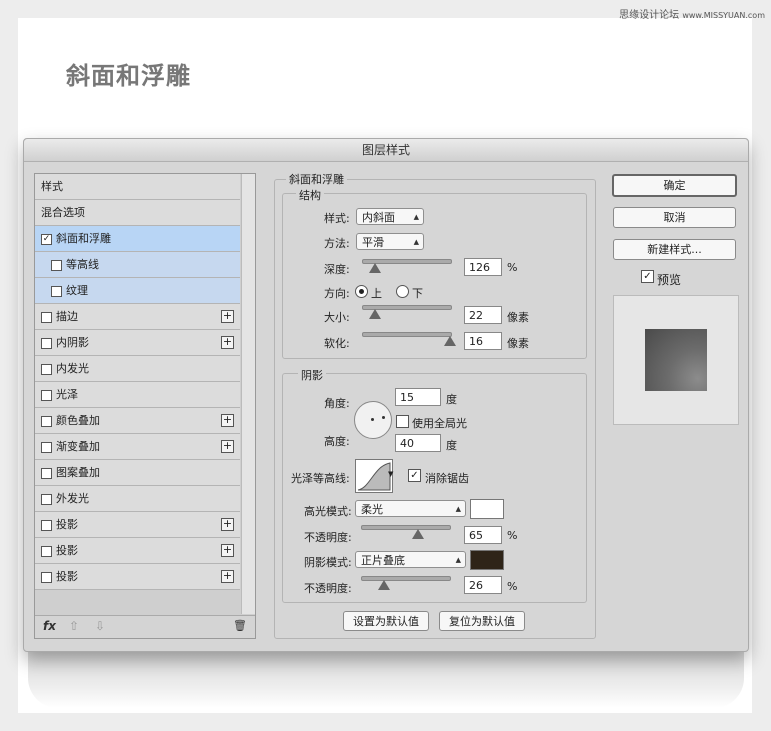 The height and width of the screenshot is (731, 771). Describe the element at coordinates (390, 241) in the screenshot. I see `method-select: 平滑 ▲` at that location.